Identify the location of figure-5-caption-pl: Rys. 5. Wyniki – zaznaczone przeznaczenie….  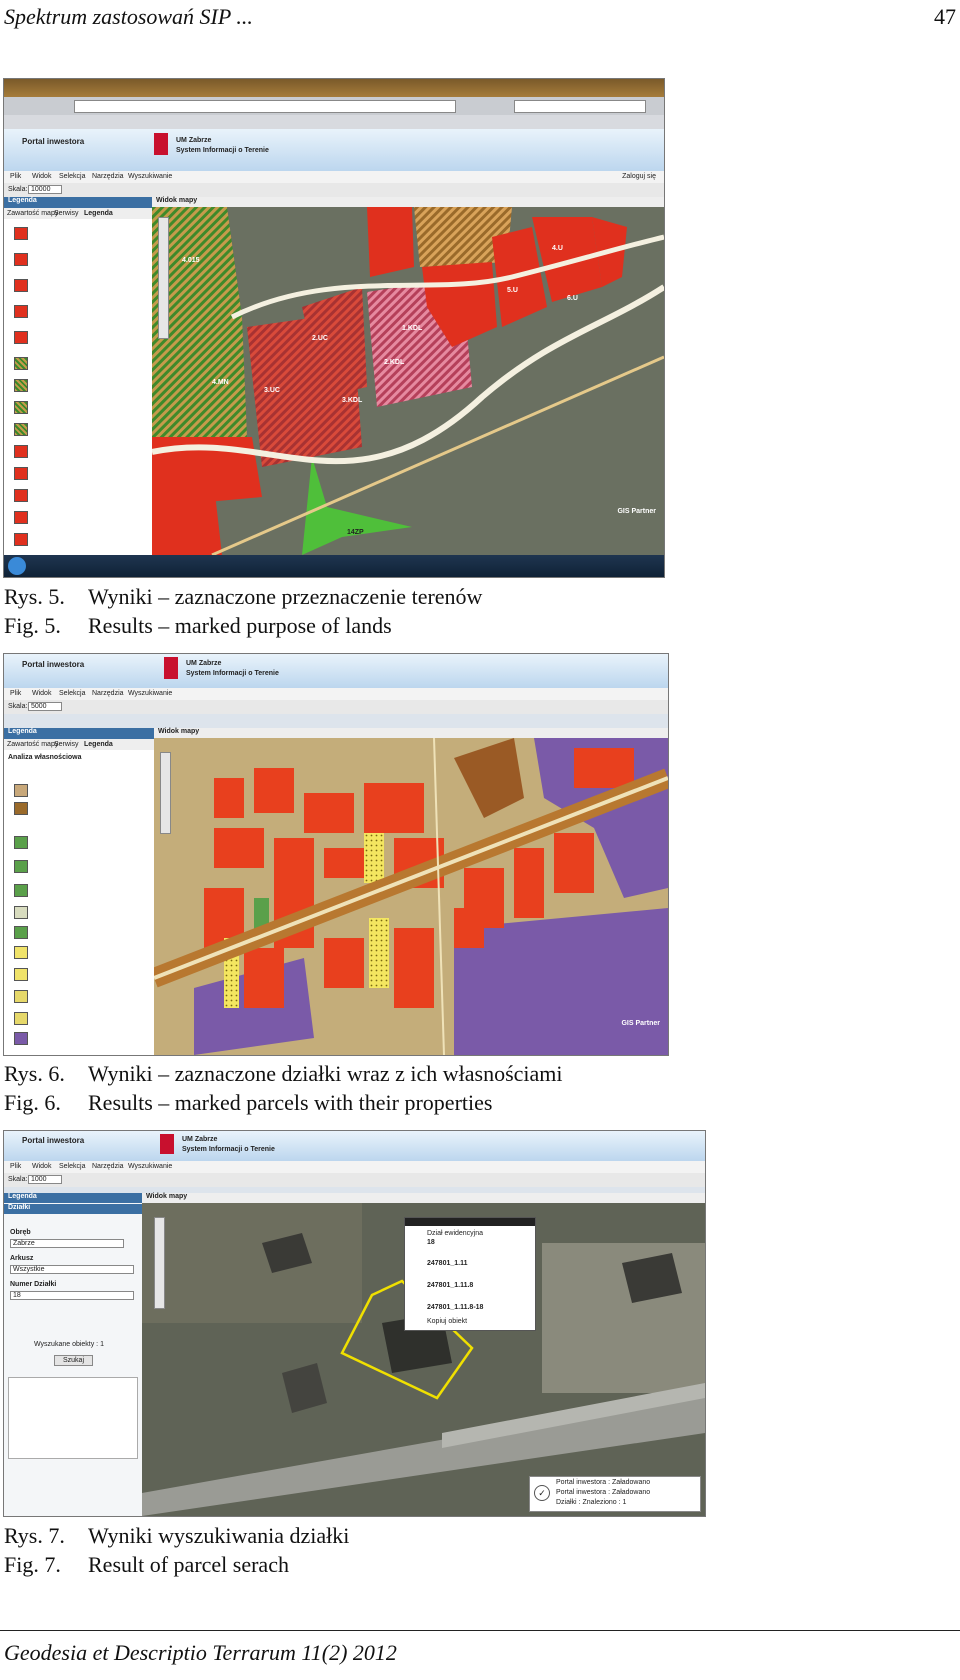
(243, 596).